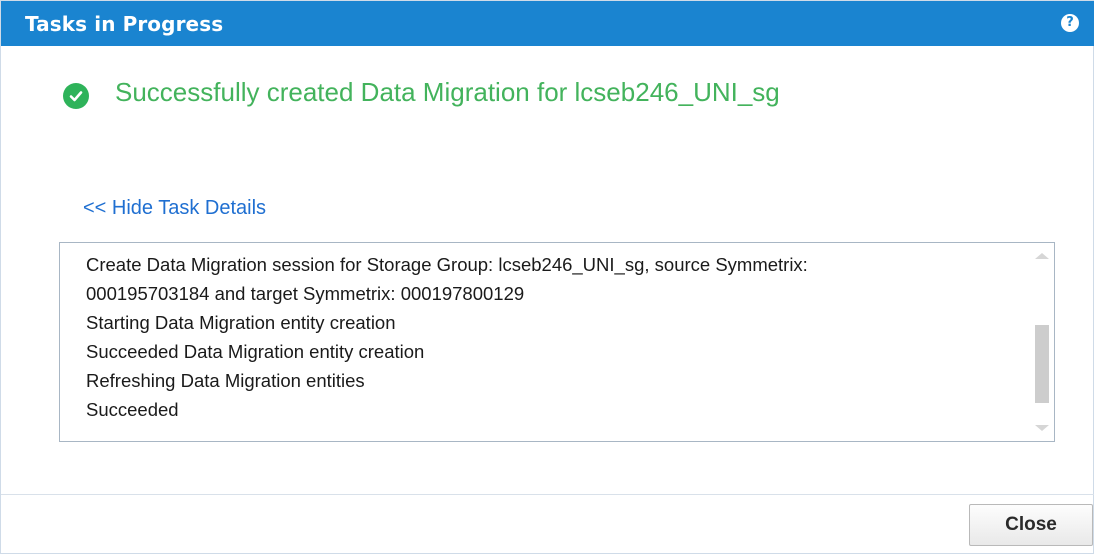  Describe the element at coordinates (225, 380) in the screenshot. I see `log-line: Refreshing Data Migration entities` at that location.